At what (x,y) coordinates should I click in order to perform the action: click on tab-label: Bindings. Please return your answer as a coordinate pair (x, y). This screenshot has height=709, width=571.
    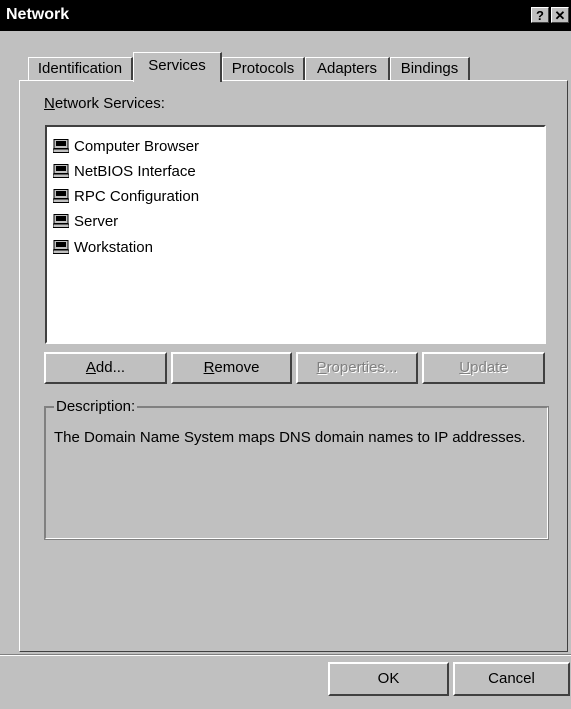
    Looking at the image, I should click on (429, 68).